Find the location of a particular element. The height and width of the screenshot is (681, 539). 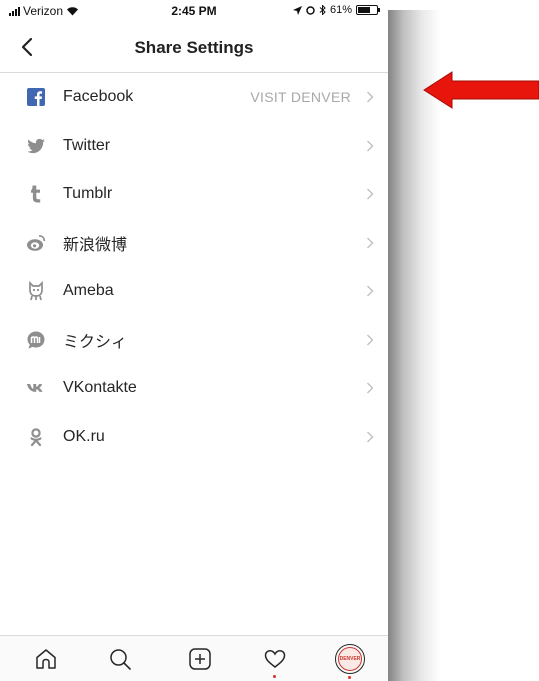

navigation-bar: Share Settings is located at coordinates (194, 47).